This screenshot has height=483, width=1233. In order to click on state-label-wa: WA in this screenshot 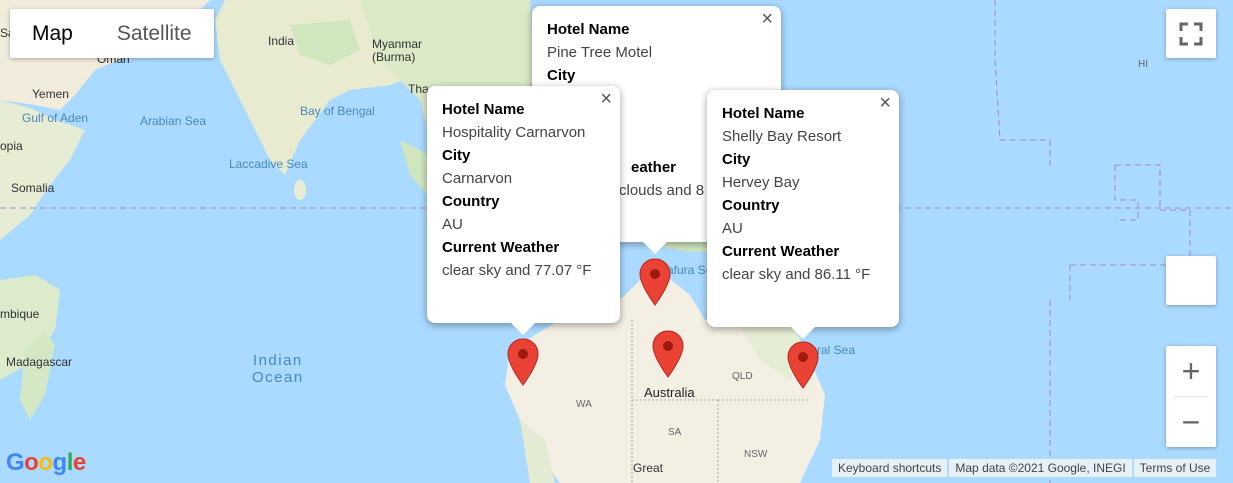, I will do `click(584, 404)`.